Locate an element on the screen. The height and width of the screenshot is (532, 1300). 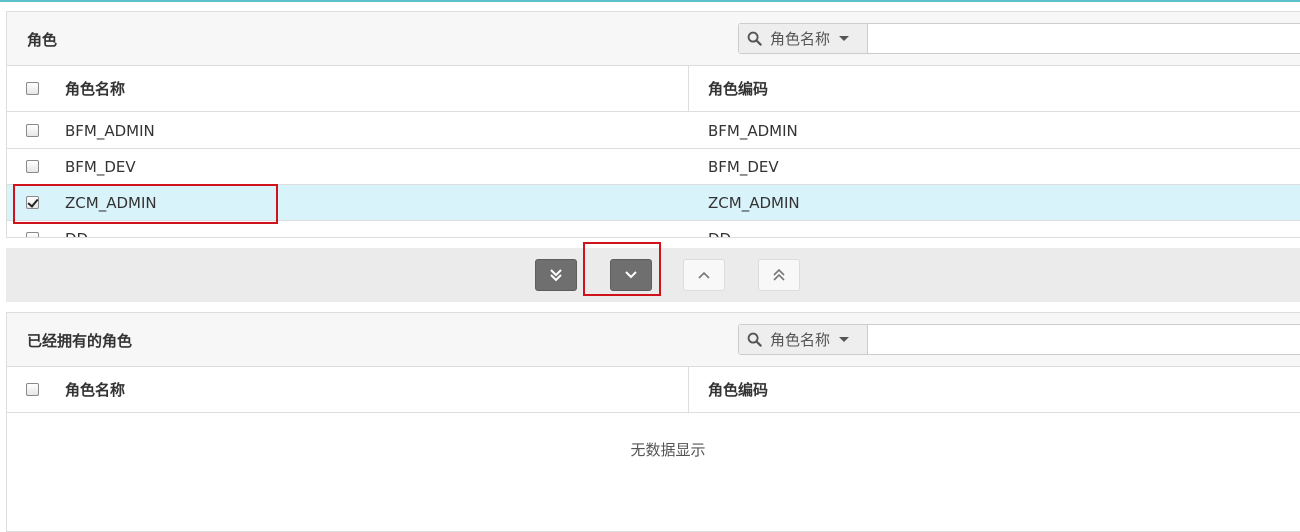
table-row: BFM_ADMIN BFM_ADMIN is located at coordinates (653, 131).